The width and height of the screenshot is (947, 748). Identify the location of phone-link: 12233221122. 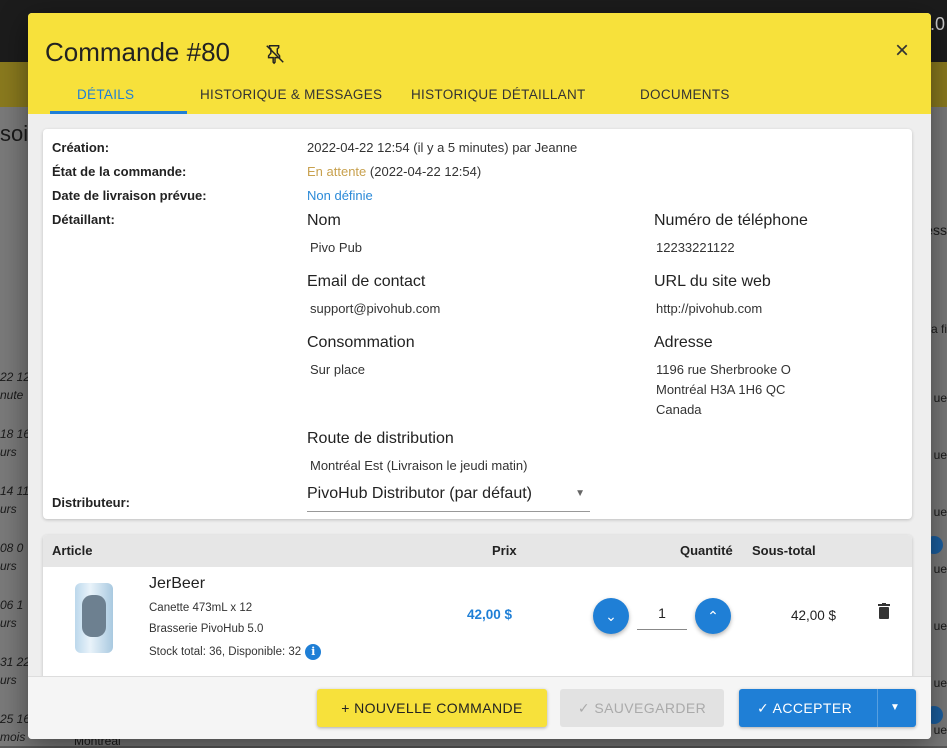
(695, 248).